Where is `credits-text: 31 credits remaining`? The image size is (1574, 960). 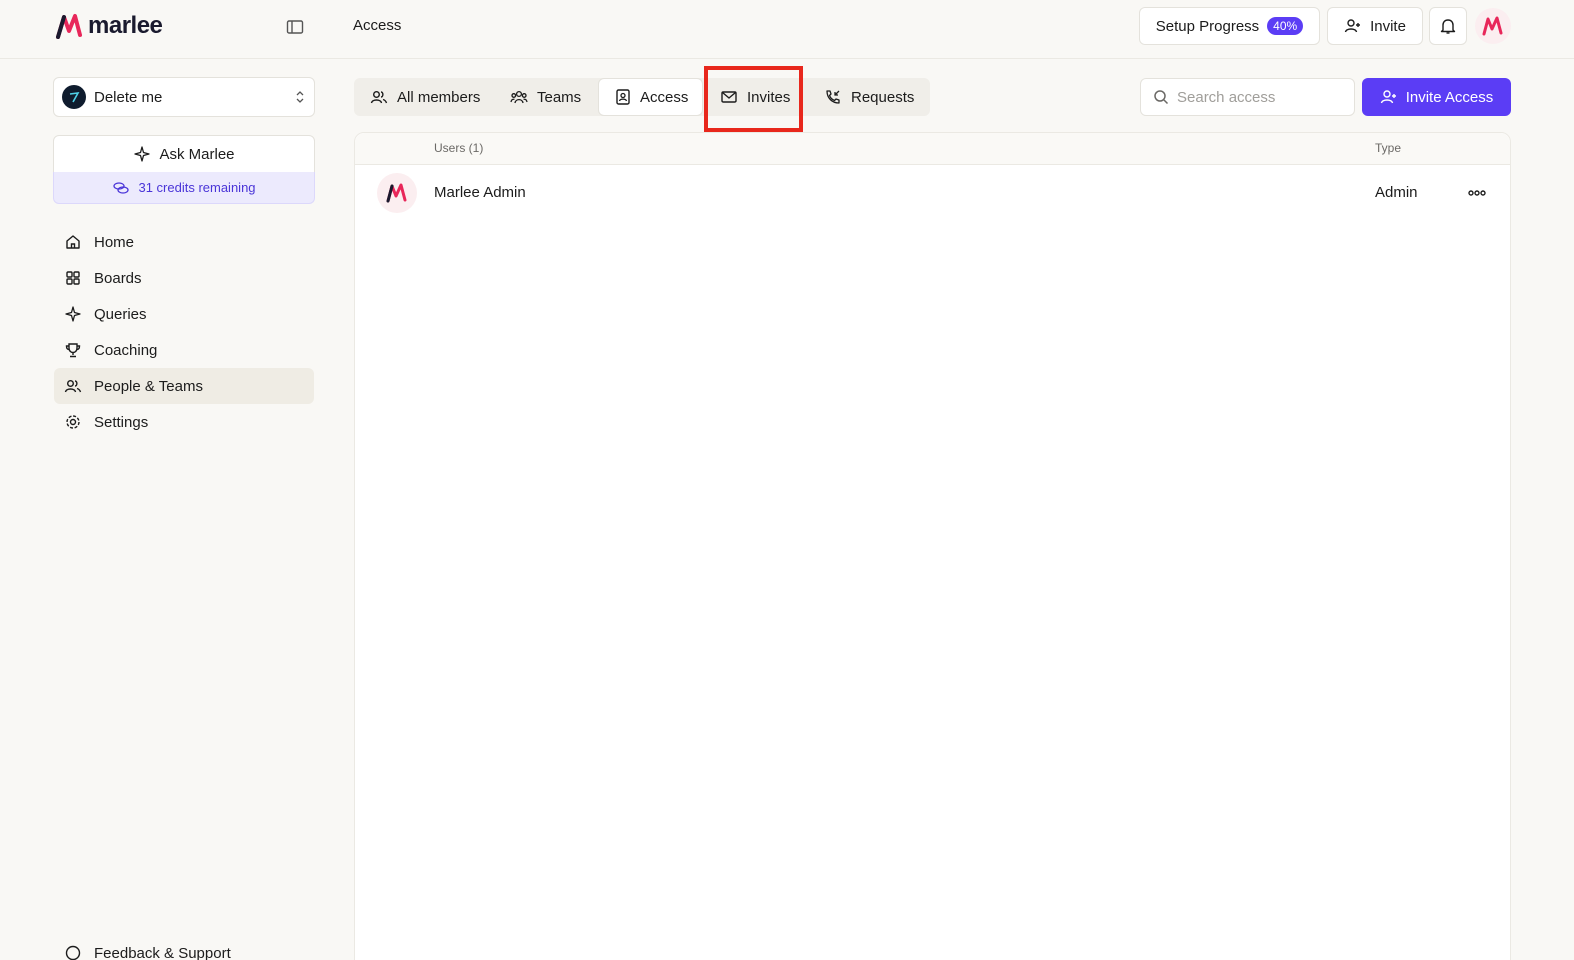
credits-text: 31 credits remaining is located at coordinates (197, 187).